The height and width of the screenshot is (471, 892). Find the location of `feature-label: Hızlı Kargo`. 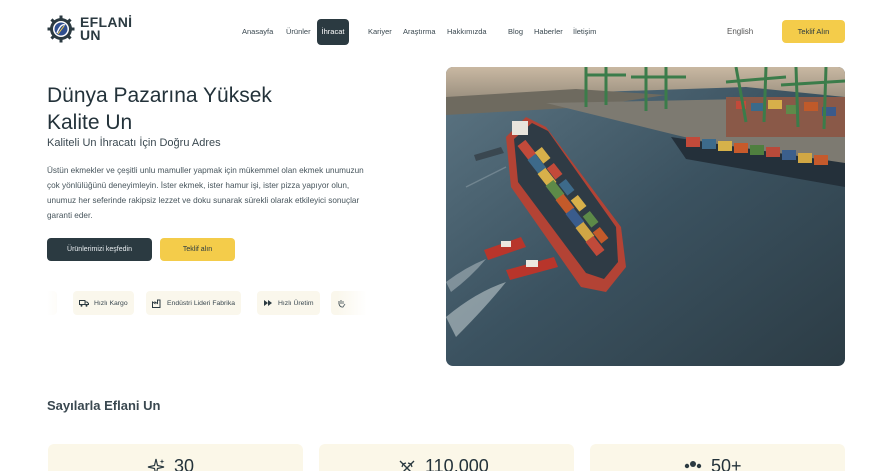

feature-label: Hızlı Kargo is located at coordinates (111, 303).